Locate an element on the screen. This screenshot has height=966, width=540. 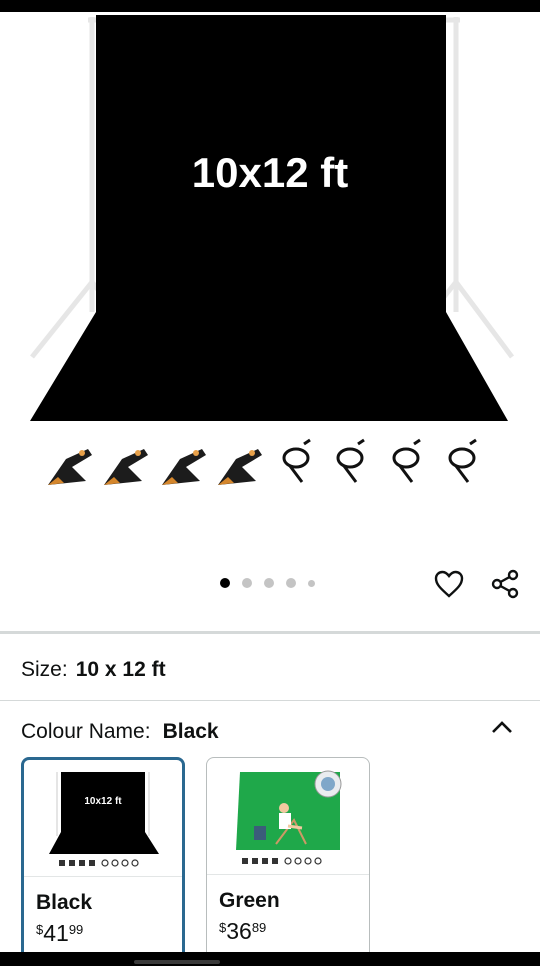
colour-collapse-button is located at coordinates (502, 727).